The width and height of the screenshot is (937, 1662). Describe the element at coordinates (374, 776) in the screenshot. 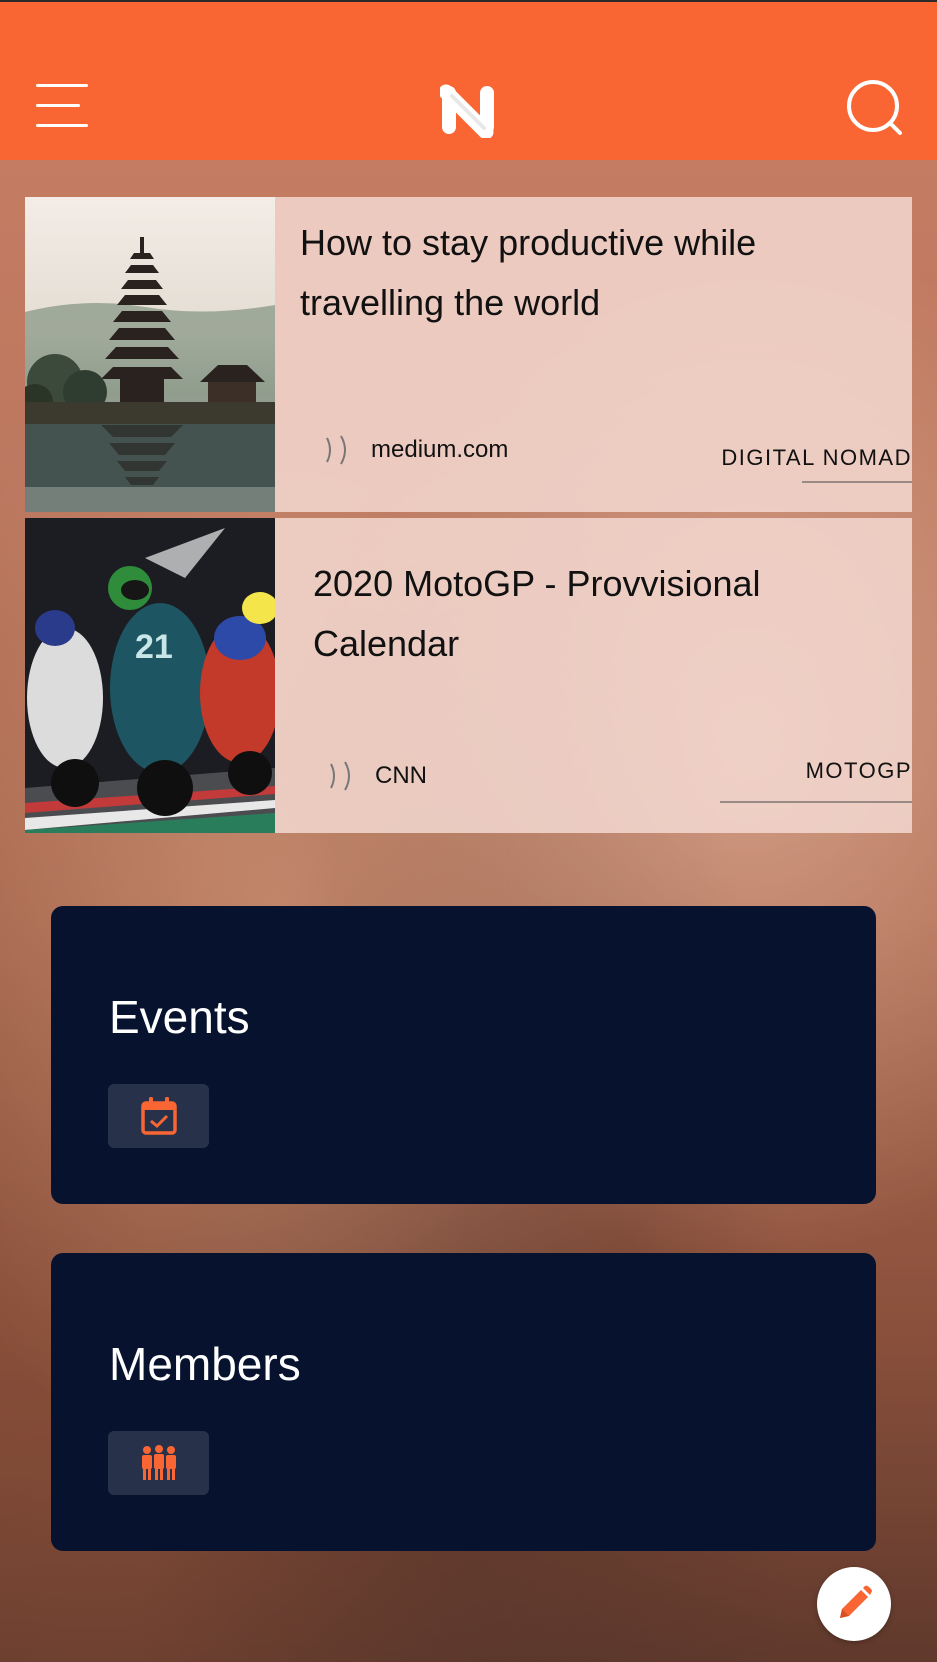

I see `article-source: CNN` at that location.